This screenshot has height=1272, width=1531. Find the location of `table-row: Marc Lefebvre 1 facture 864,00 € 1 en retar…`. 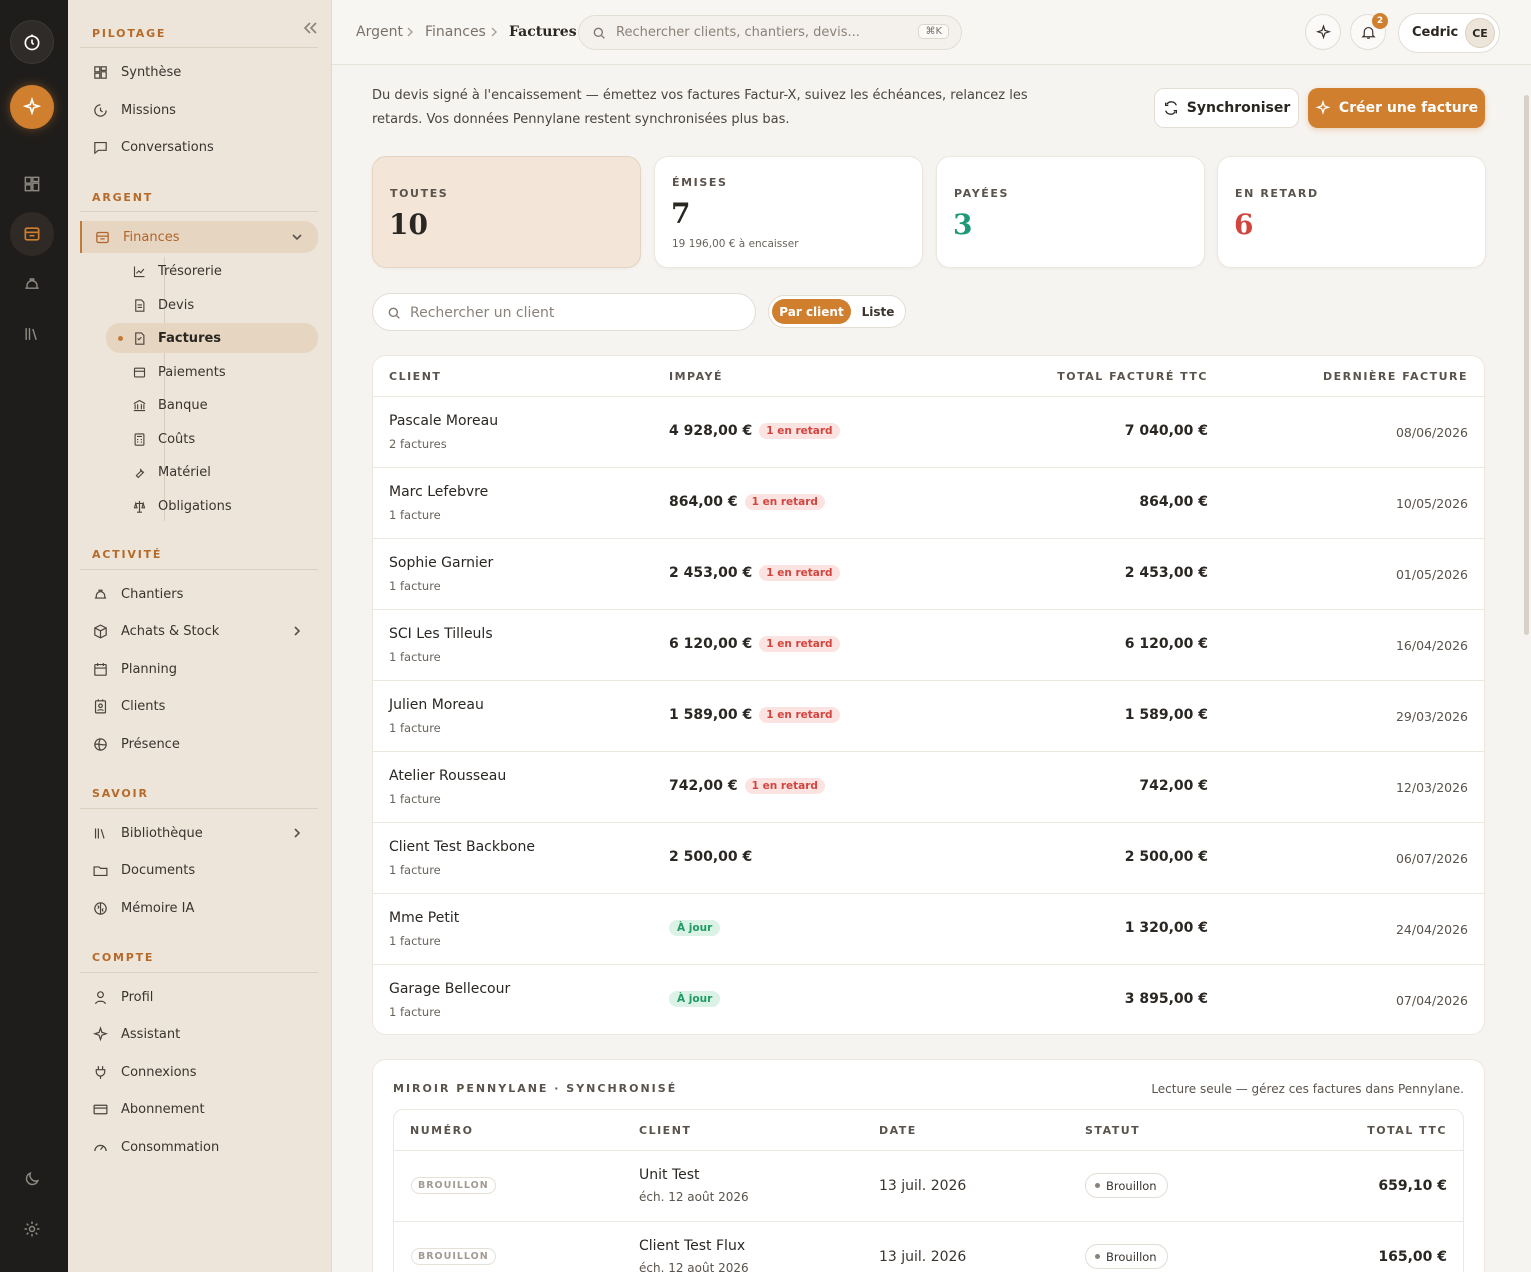

table-row: Marc Lefebvre 1 facture 864,00 € 1 en retar… is located at coordinates (928, 502).